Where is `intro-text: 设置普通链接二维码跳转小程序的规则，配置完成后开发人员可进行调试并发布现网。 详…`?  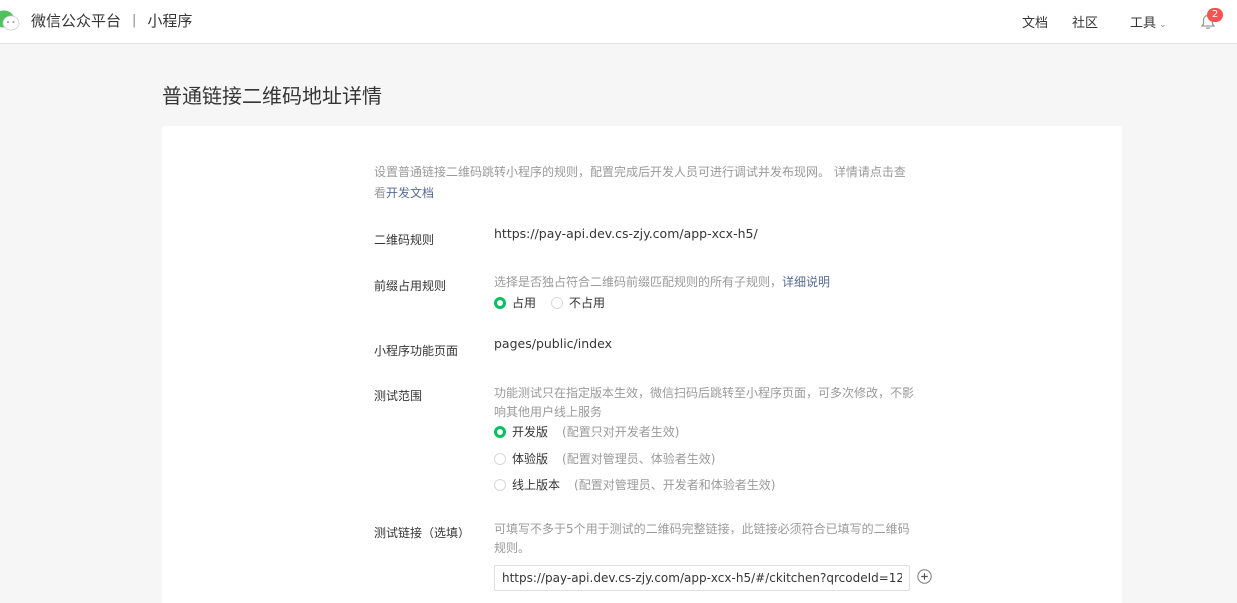
intro-text: 设置普通链接二维码跳转小程序的规则，配置完成后开发人员可进行调试并发布现网。 详… is located at coordinates (644, 183).